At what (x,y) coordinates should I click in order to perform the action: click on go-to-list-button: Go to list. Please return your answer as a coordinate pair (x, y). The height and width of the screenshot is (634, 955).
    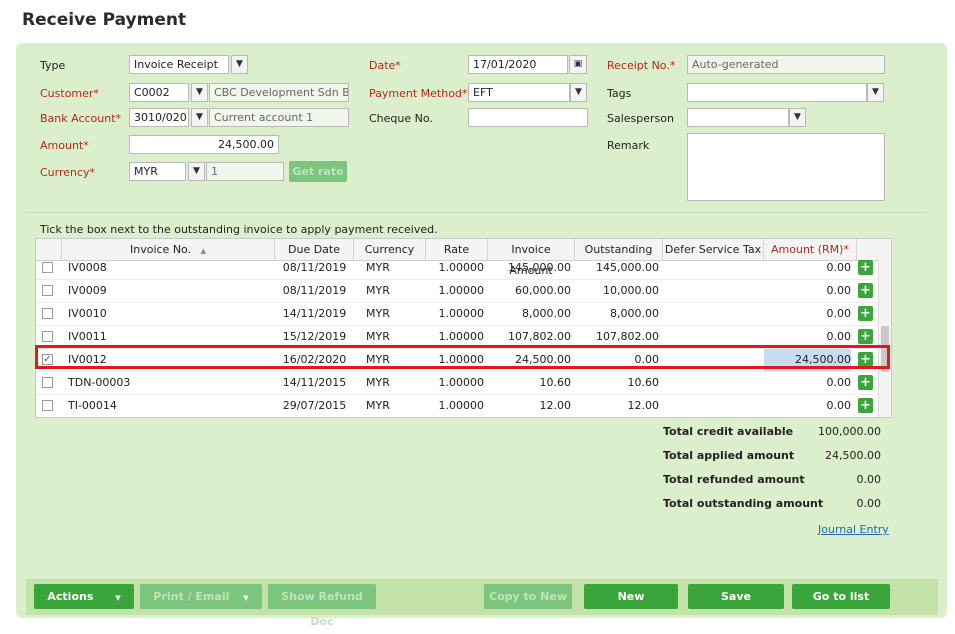
    Looking at the image, I should click on (841, 596).